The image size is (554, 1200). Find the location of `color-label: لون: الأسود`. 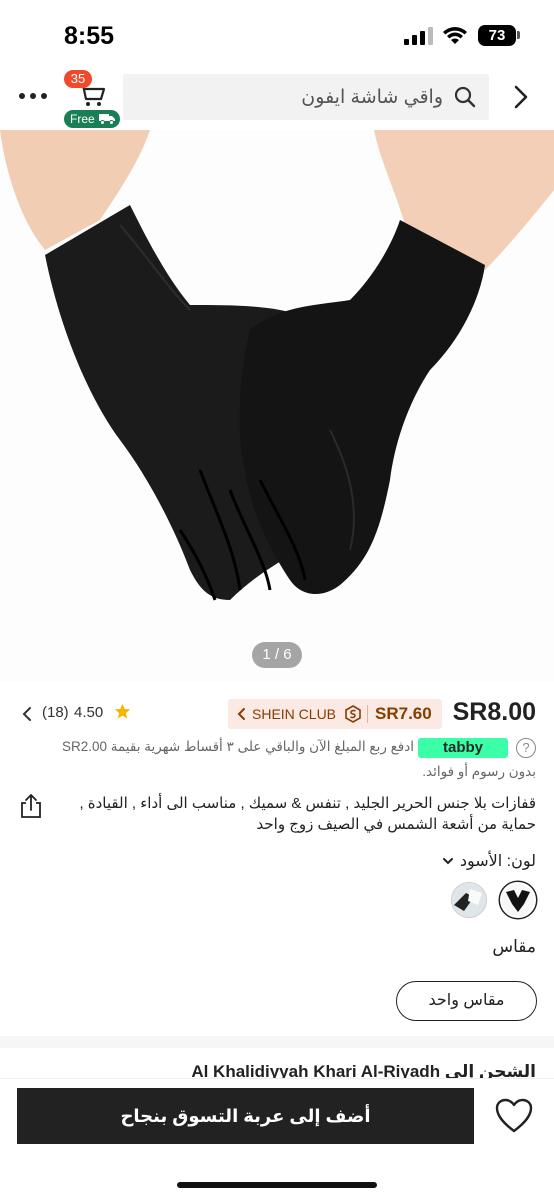

color-label: لون: الأسود is located at coordinates (497, 861).